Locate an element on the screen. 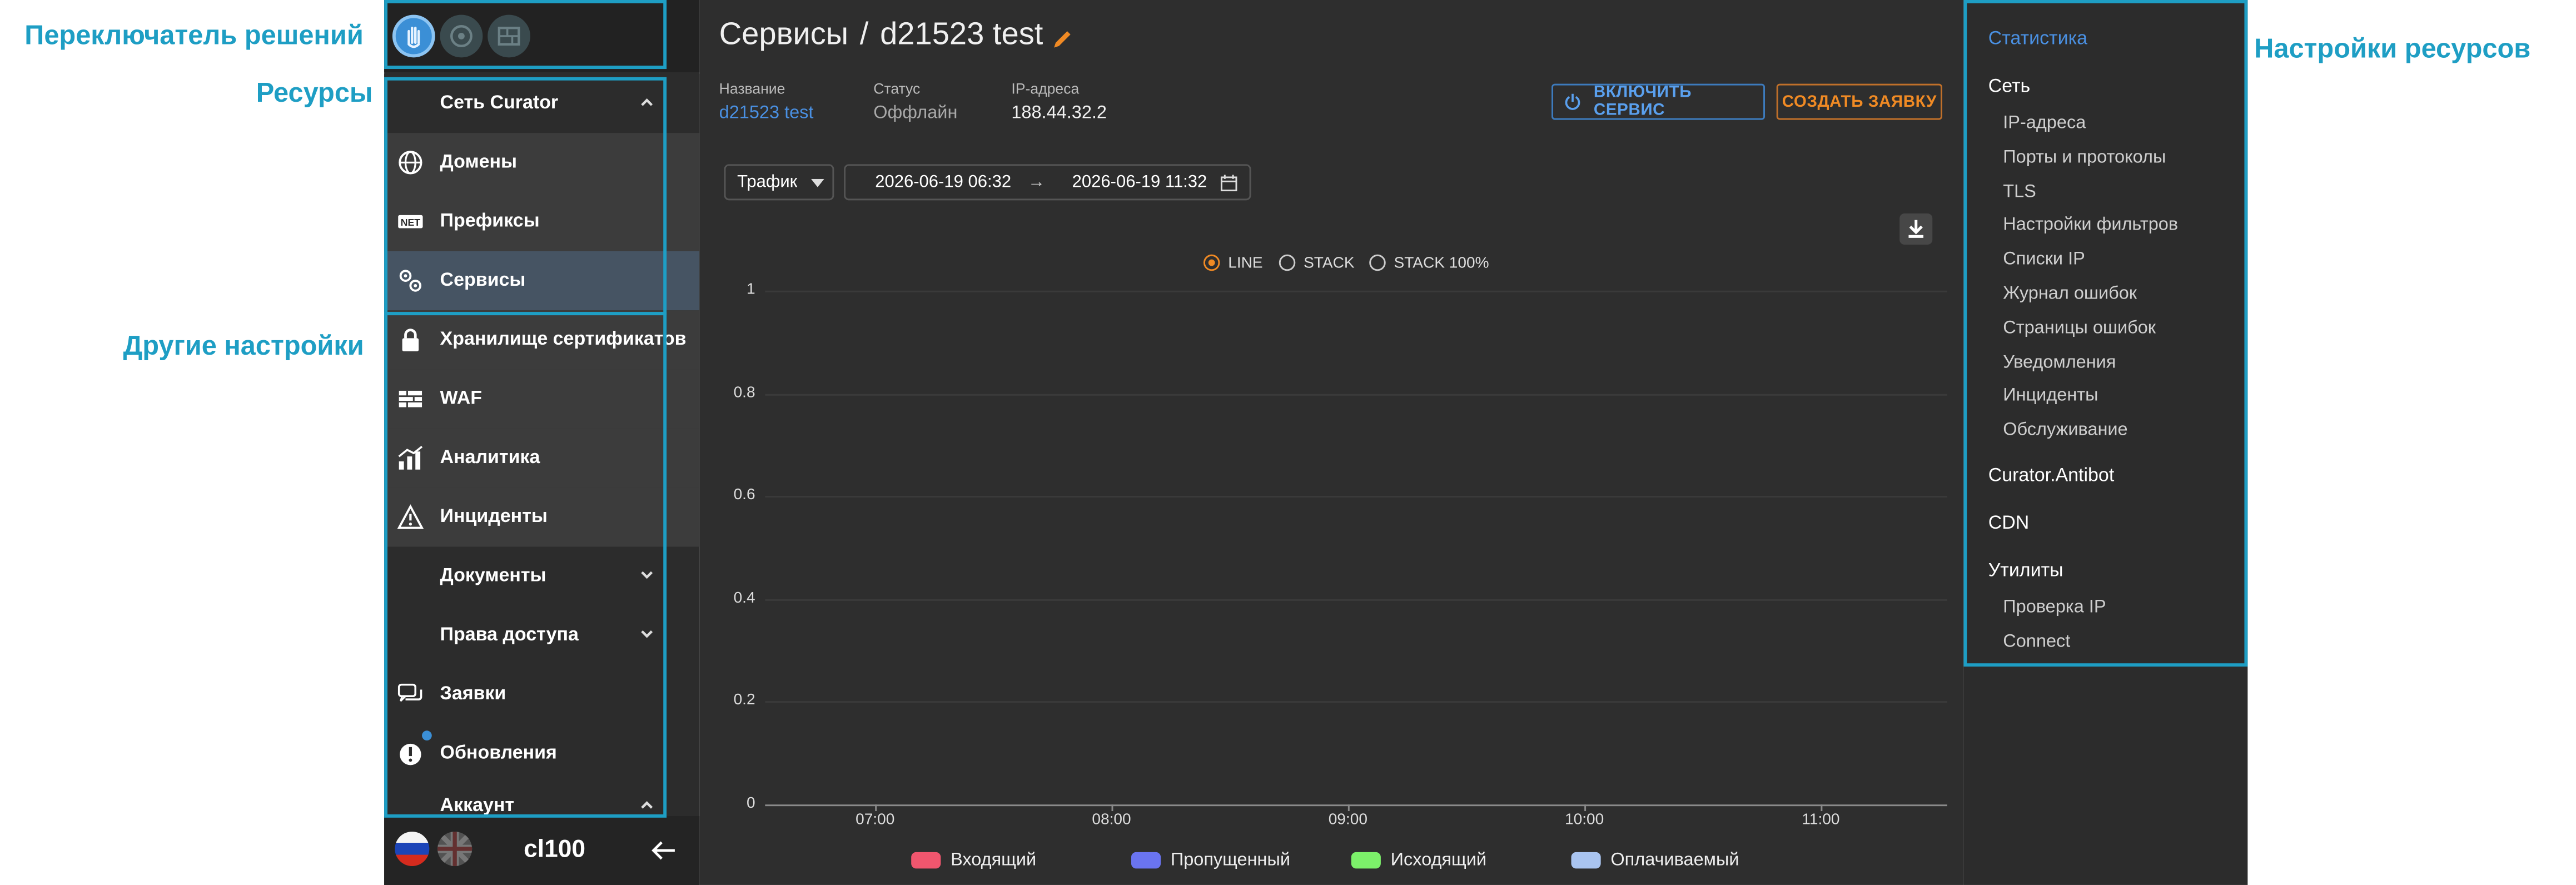 This screenshot has height=885, width=2576. sidebar-group-network-label: Сеть Curator is located at coordinates (500, 103).